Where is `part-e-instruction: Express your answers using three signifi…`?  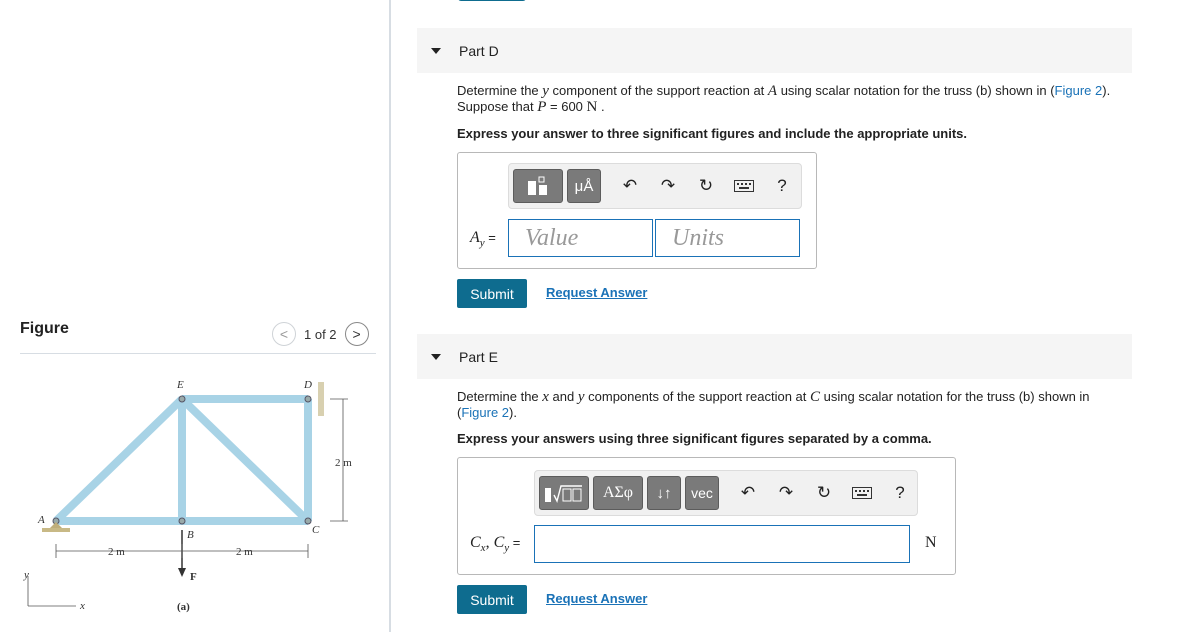
part-e-instruction: Express your answers using three signifi… is located at coordinates (694, 438).